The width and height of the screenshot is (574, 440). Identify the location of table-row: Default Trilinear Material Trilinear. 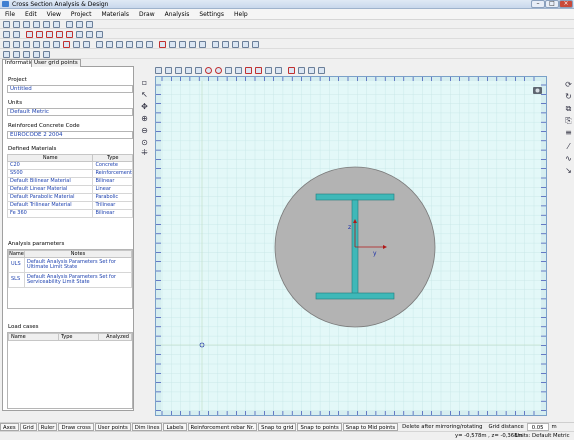
(69, 205).